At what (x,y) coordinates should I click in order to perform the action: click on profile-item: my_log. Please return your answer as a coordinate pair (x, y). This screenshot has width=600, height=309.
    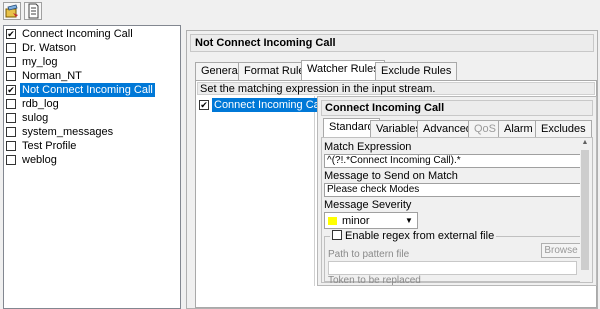
    Looking at the image, I should click on (92, 62).